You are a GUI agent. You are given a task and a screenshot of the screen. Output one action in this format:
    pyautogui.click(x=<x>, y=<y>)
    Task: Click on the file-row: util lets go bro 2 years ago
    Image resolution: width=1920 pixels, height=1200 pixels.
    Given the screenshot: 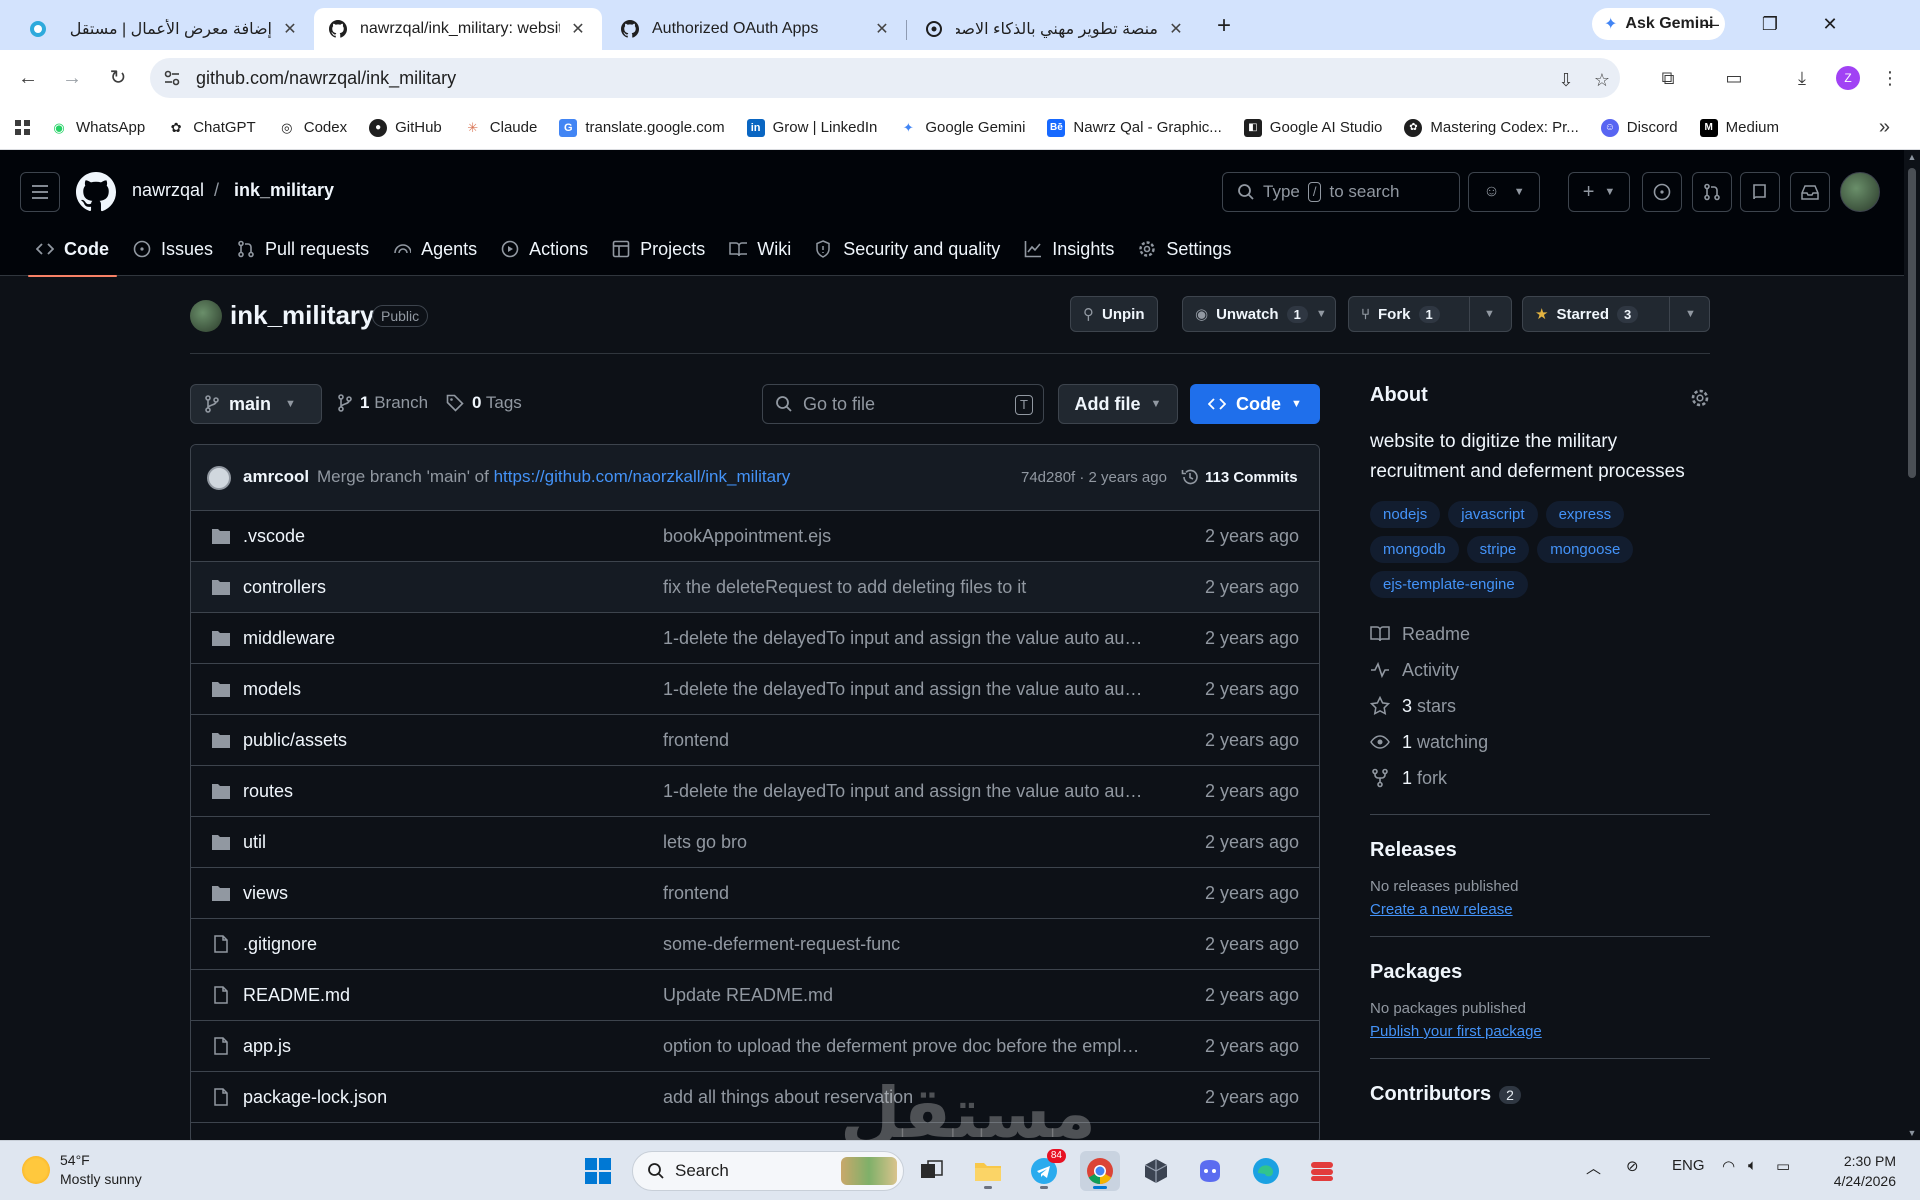 What is the action you would take?
    pyautogui.click(x=755, y=842)
    